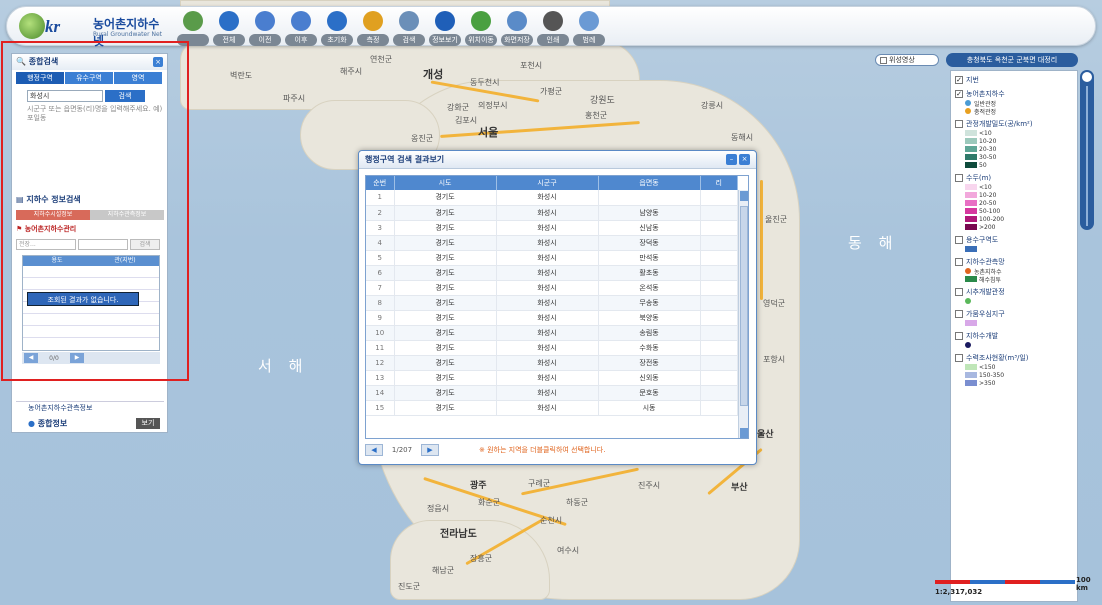 This screenshot has width=1102, height=605. Describe the element at coordinates (229, 21) in the screenshot. I see `globe-icon` at that location.